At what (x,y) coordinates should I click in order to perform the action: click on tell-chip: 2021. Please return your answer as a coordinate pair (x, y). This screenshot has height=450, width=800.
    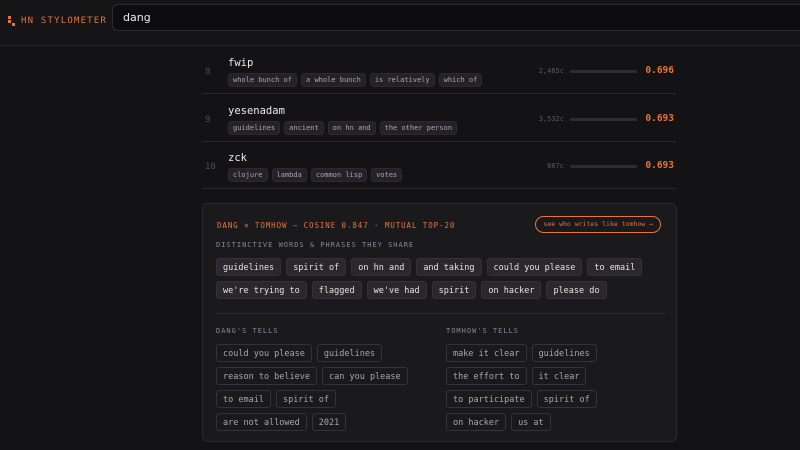
    Looking at the image, I should click on (329, 422).